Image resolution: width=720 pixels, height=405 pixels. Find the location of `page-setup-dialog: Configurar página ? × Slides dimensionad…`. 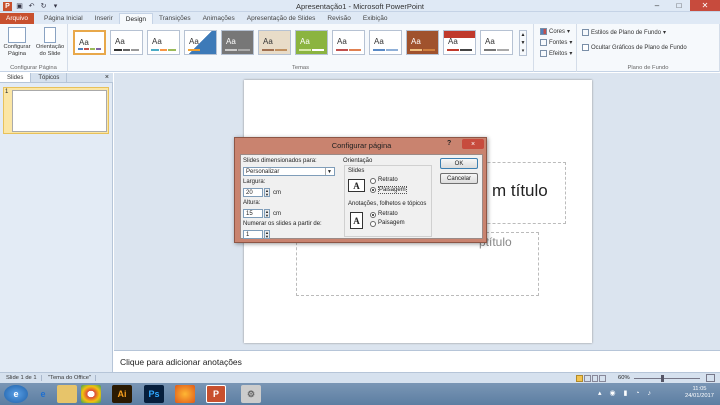

page-setup-dialog: Configurar página ? × Slides dimensionad… is located at coordinates (360, 190).